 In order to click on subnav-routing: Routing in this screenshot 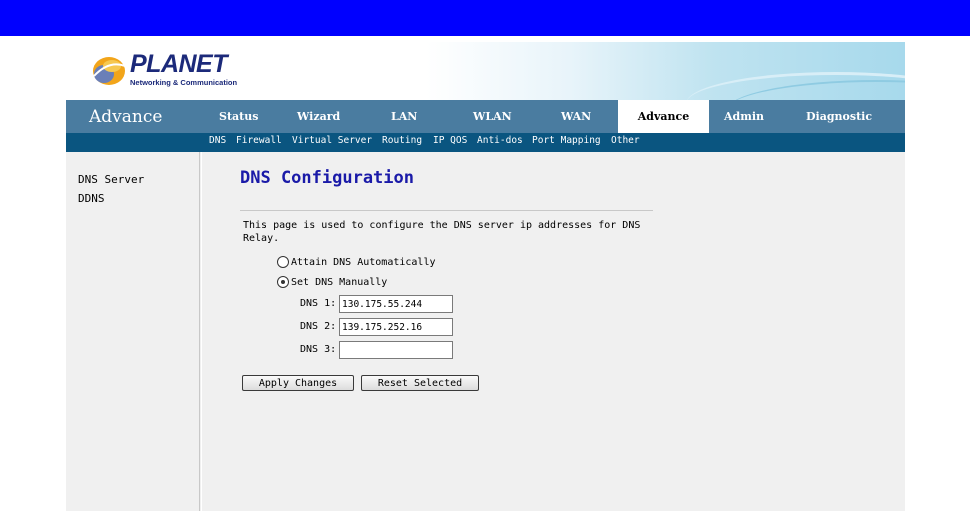, I will do `click(402, 140)`.